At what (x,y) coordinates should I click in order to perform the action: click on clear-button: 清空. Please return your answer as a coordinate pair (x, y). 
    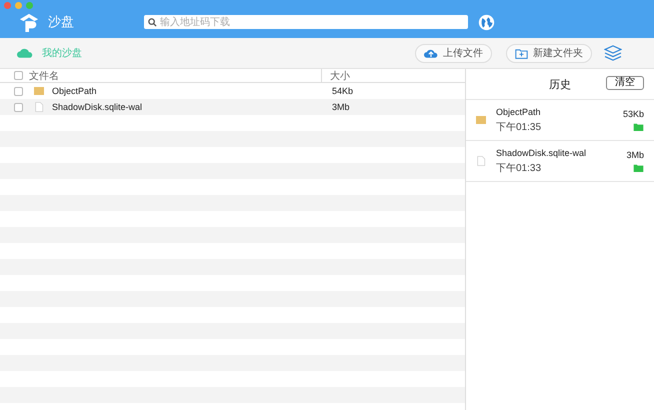
    Looking at the image, I should click on (625, 83).